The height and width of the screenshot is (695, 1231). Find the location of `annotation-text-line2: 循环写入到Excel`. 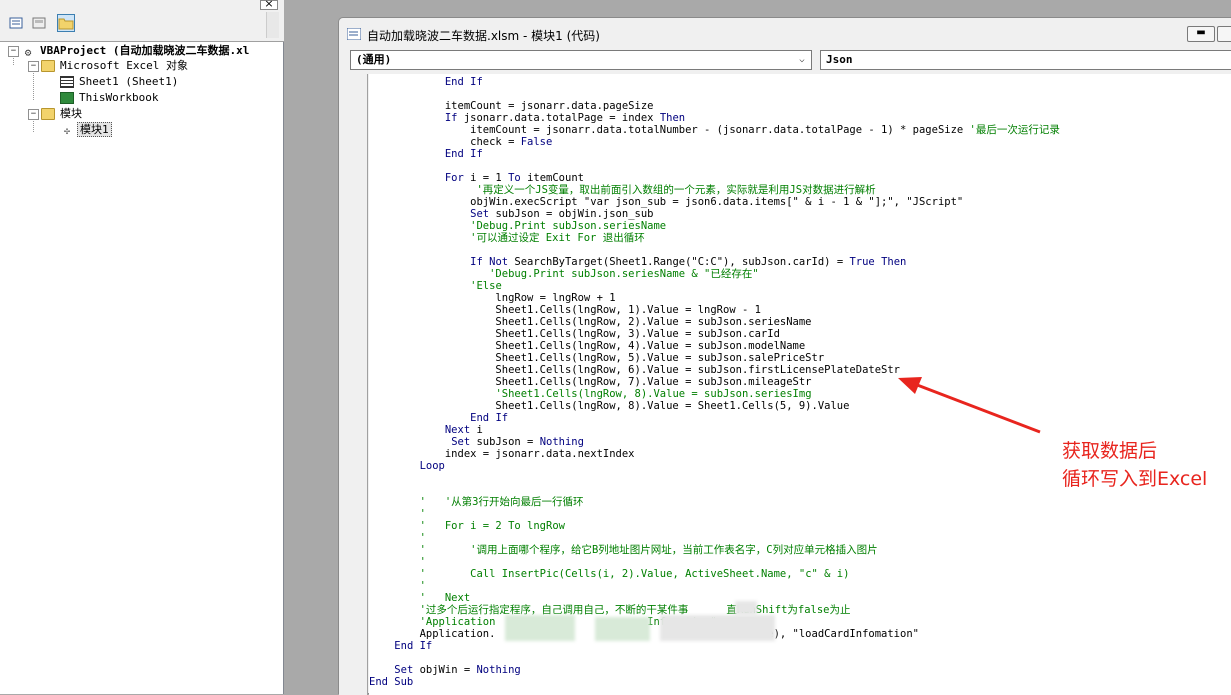

annotation-text-line2: 循环写入到Excel is located at coordinates (1135, 479).